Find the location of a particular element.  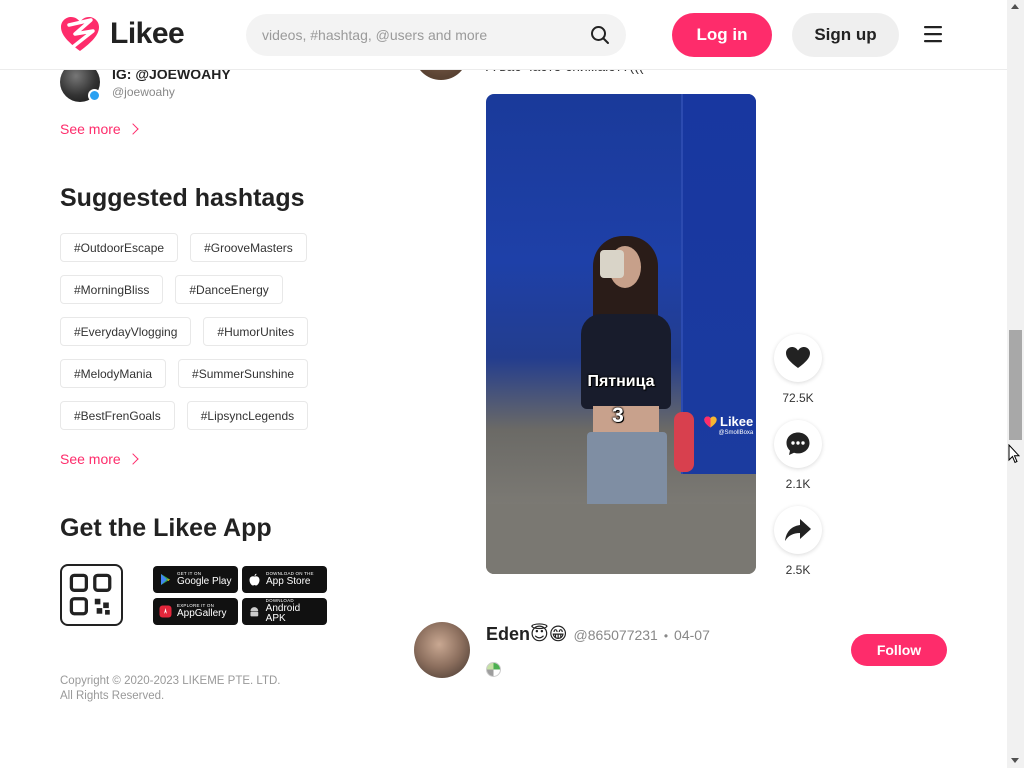

mouse-cursor-icon is located at coordinates (1014, 454).